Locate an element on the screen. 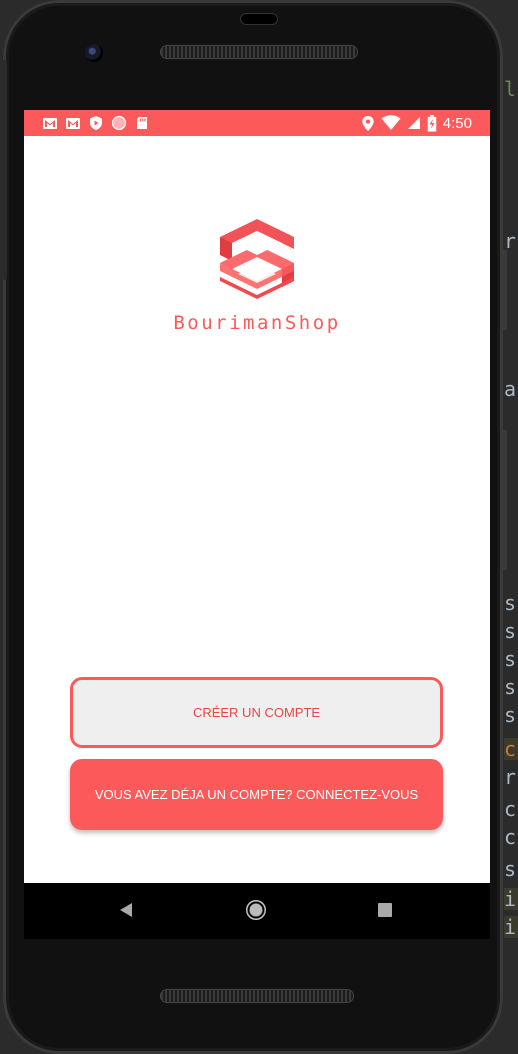 The image size is (518, 1054). clock: 4:50 is located at coordinates (457, 123).